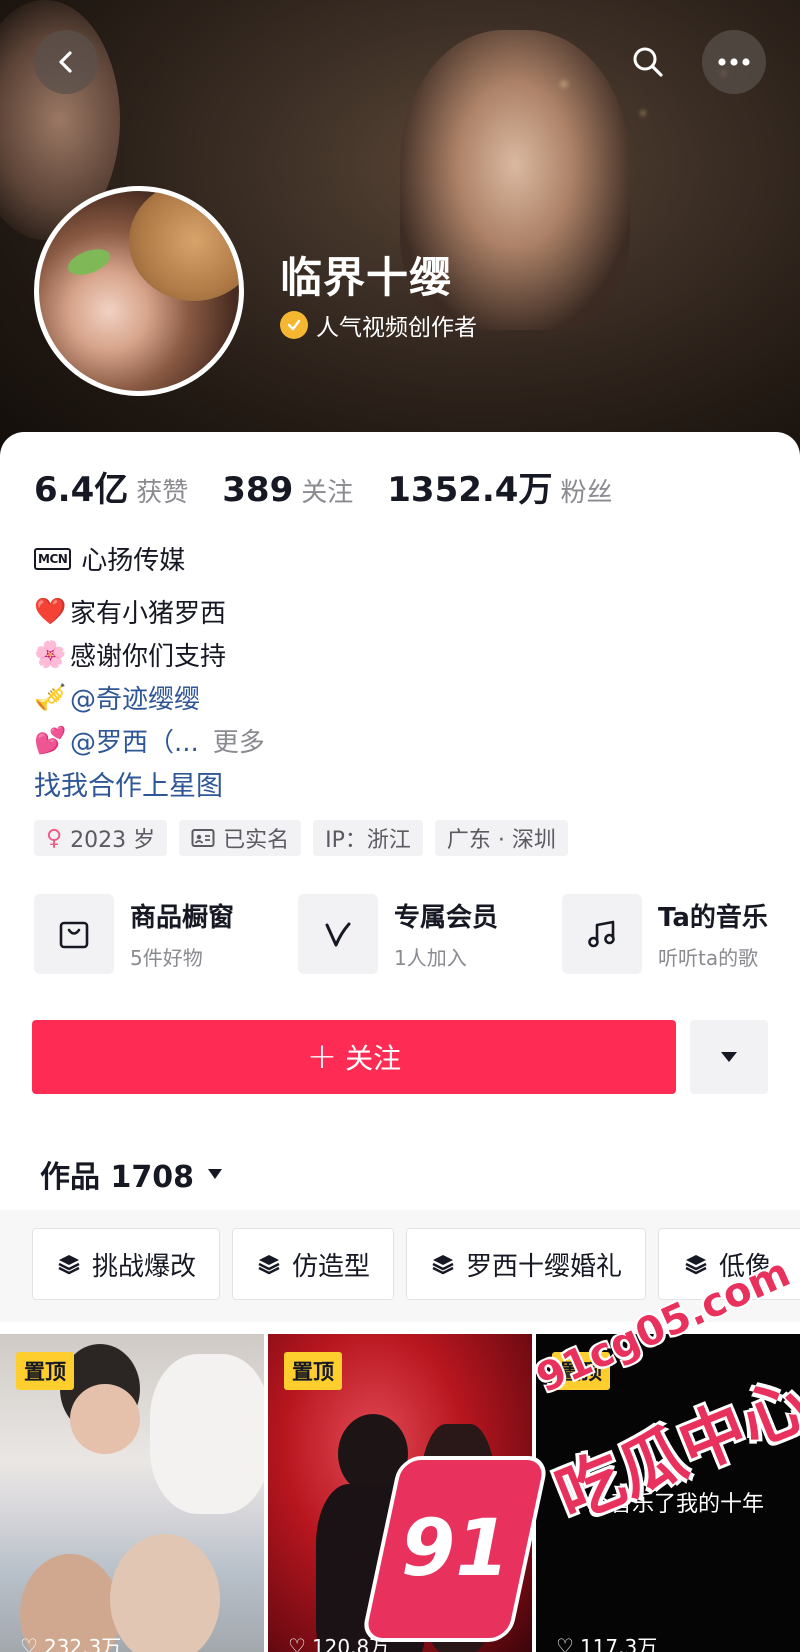 Image resolution: width=800 pixels, height=1652 pixels. I want to click on search-button, so click(648, 62).